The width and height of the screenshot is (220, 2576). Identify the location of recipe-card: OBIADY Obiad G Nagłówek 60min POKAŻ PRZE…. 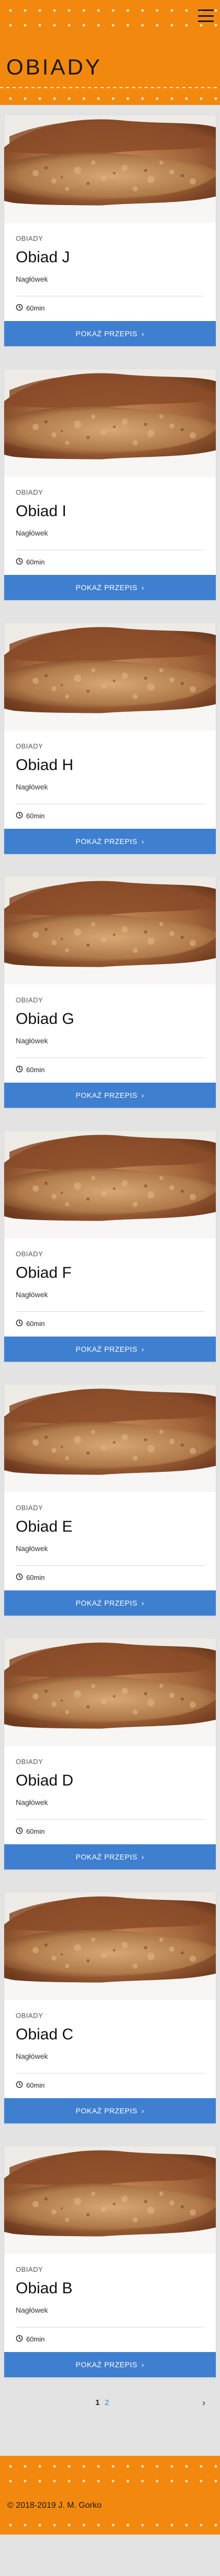
(110, 993).